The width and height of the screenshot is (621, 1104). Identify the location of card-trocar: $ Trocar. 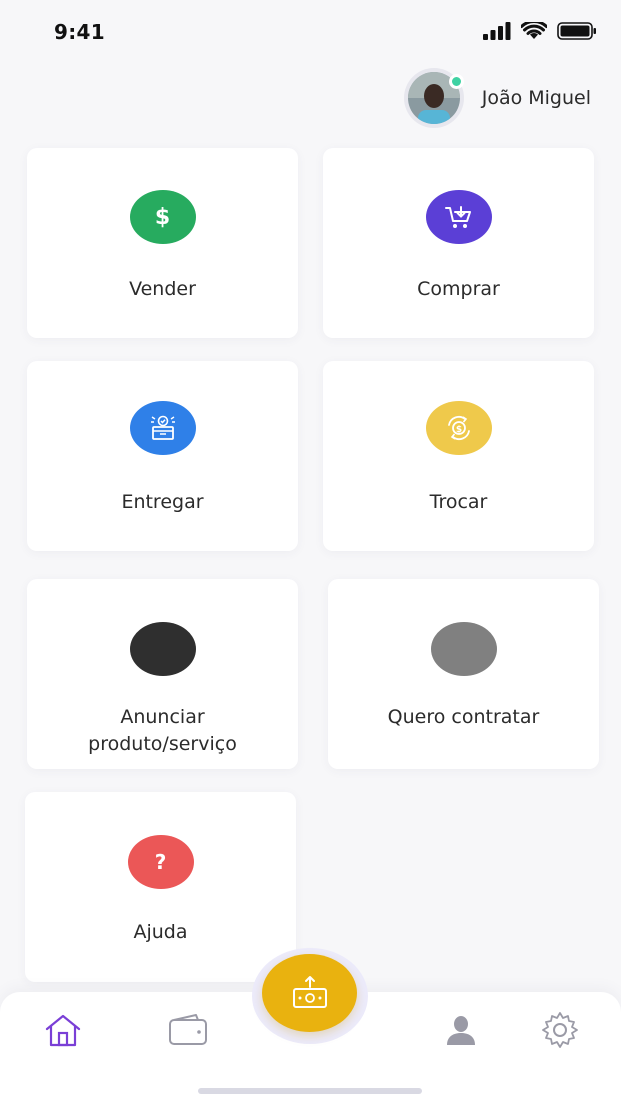
(458, 456).